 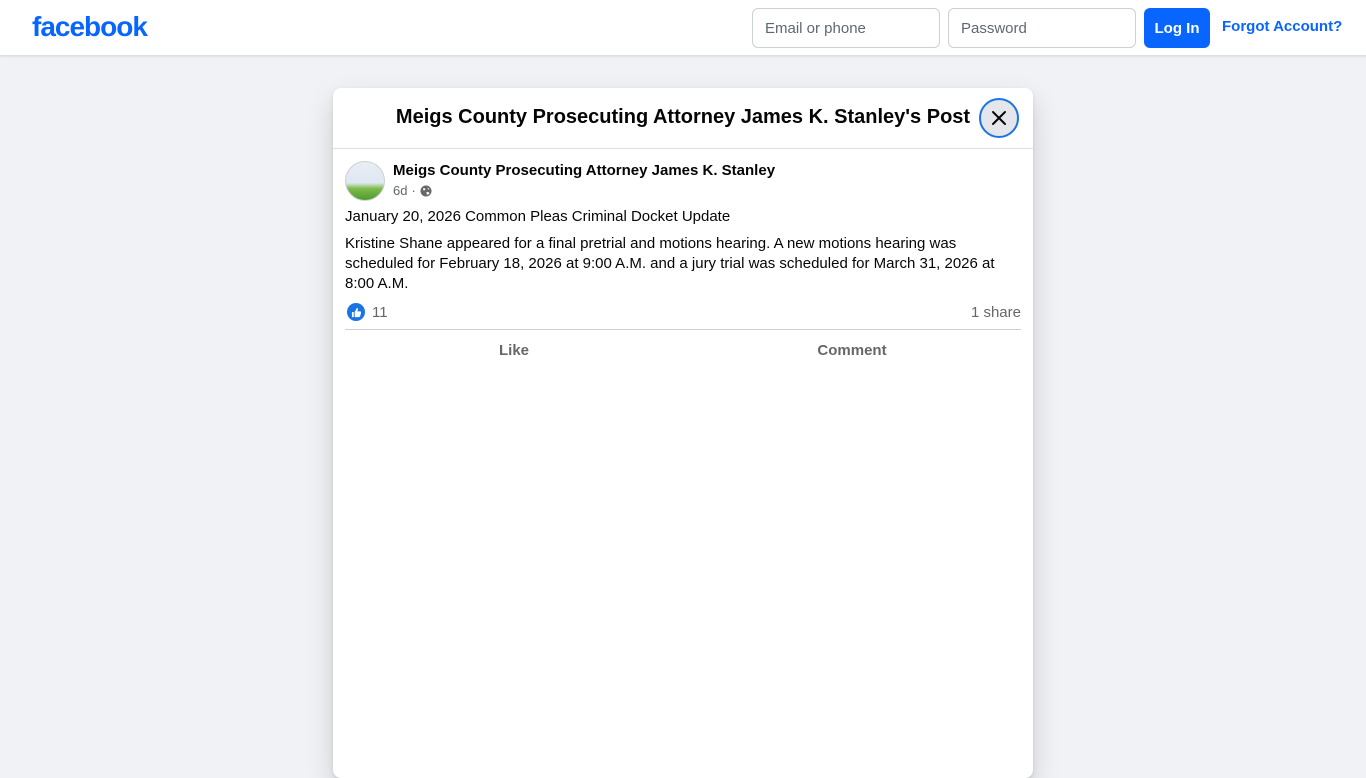 I want to click on like-reaction-badge, so click(x=356, y=312).